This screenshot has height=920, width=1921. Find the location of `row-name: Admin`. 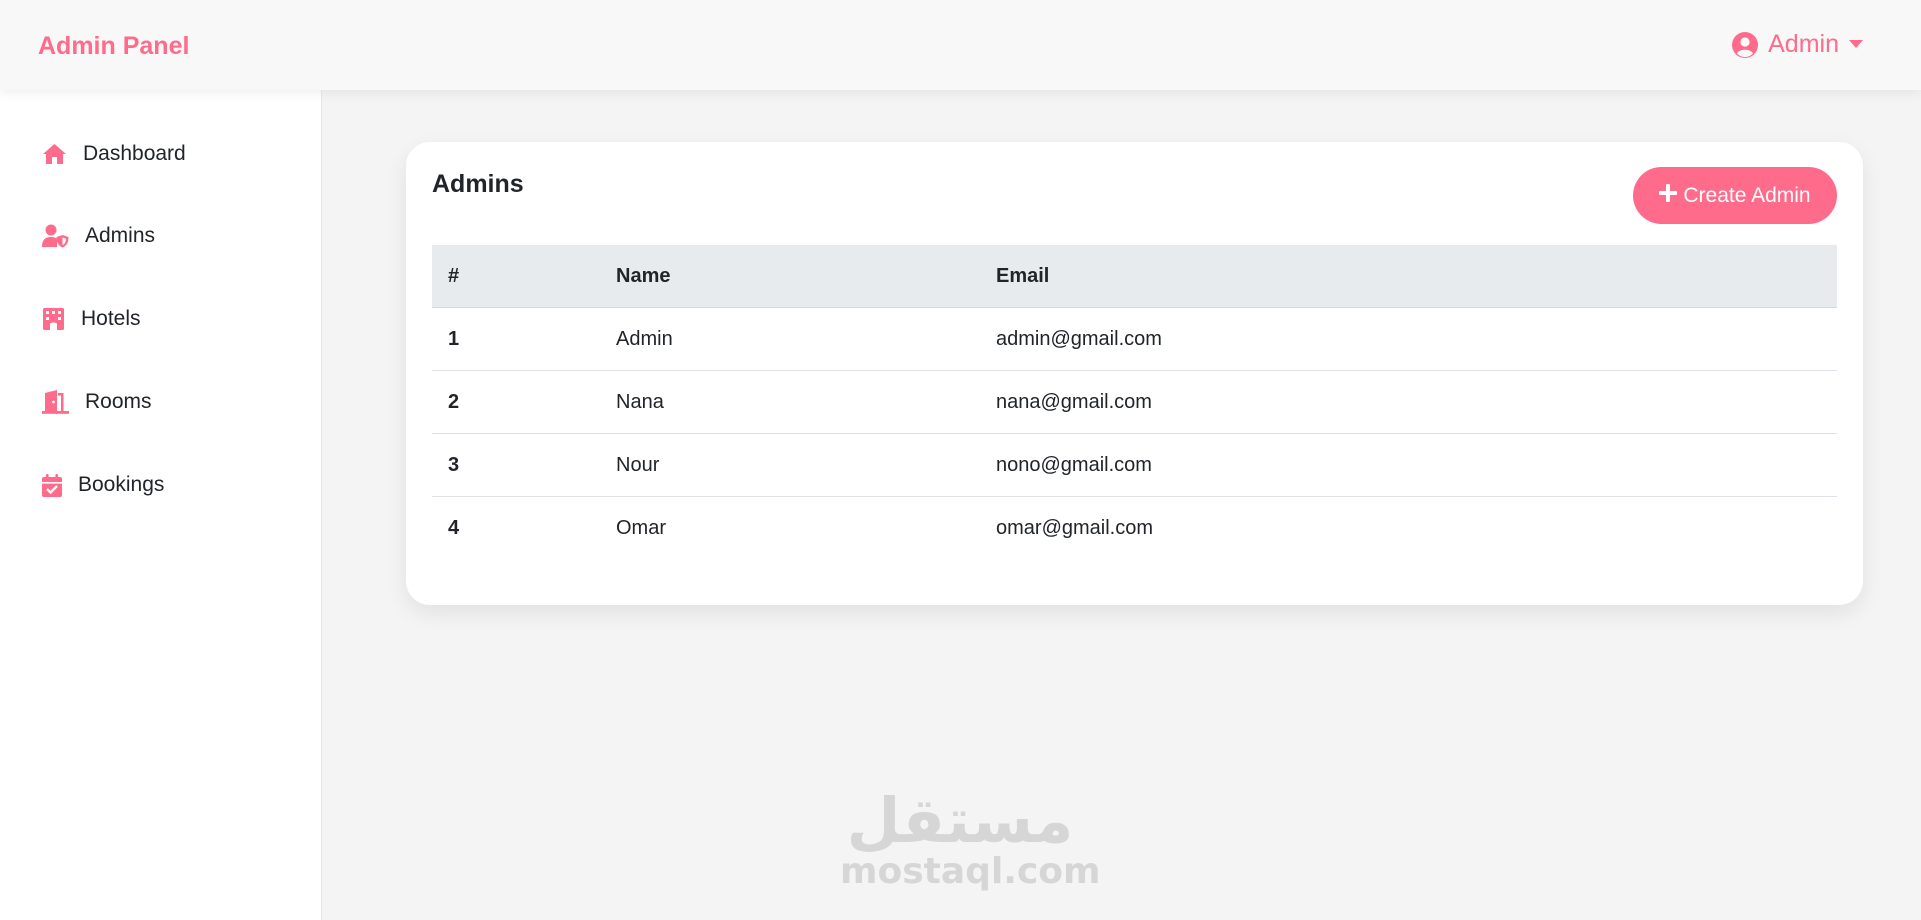

row-name: Admin is located at coordinates (644, 338).